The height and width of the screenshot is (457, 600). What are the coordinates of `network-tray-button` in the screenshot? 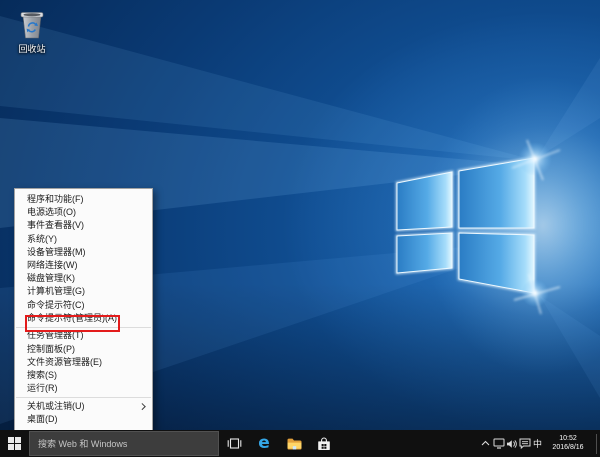 It's located at (498, 443).